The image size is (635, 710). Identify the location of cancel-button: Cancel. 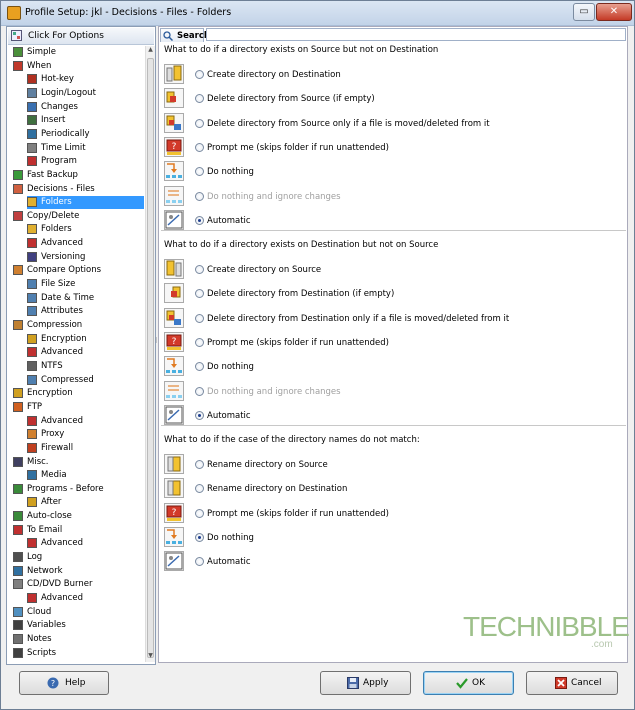
(572, 683).